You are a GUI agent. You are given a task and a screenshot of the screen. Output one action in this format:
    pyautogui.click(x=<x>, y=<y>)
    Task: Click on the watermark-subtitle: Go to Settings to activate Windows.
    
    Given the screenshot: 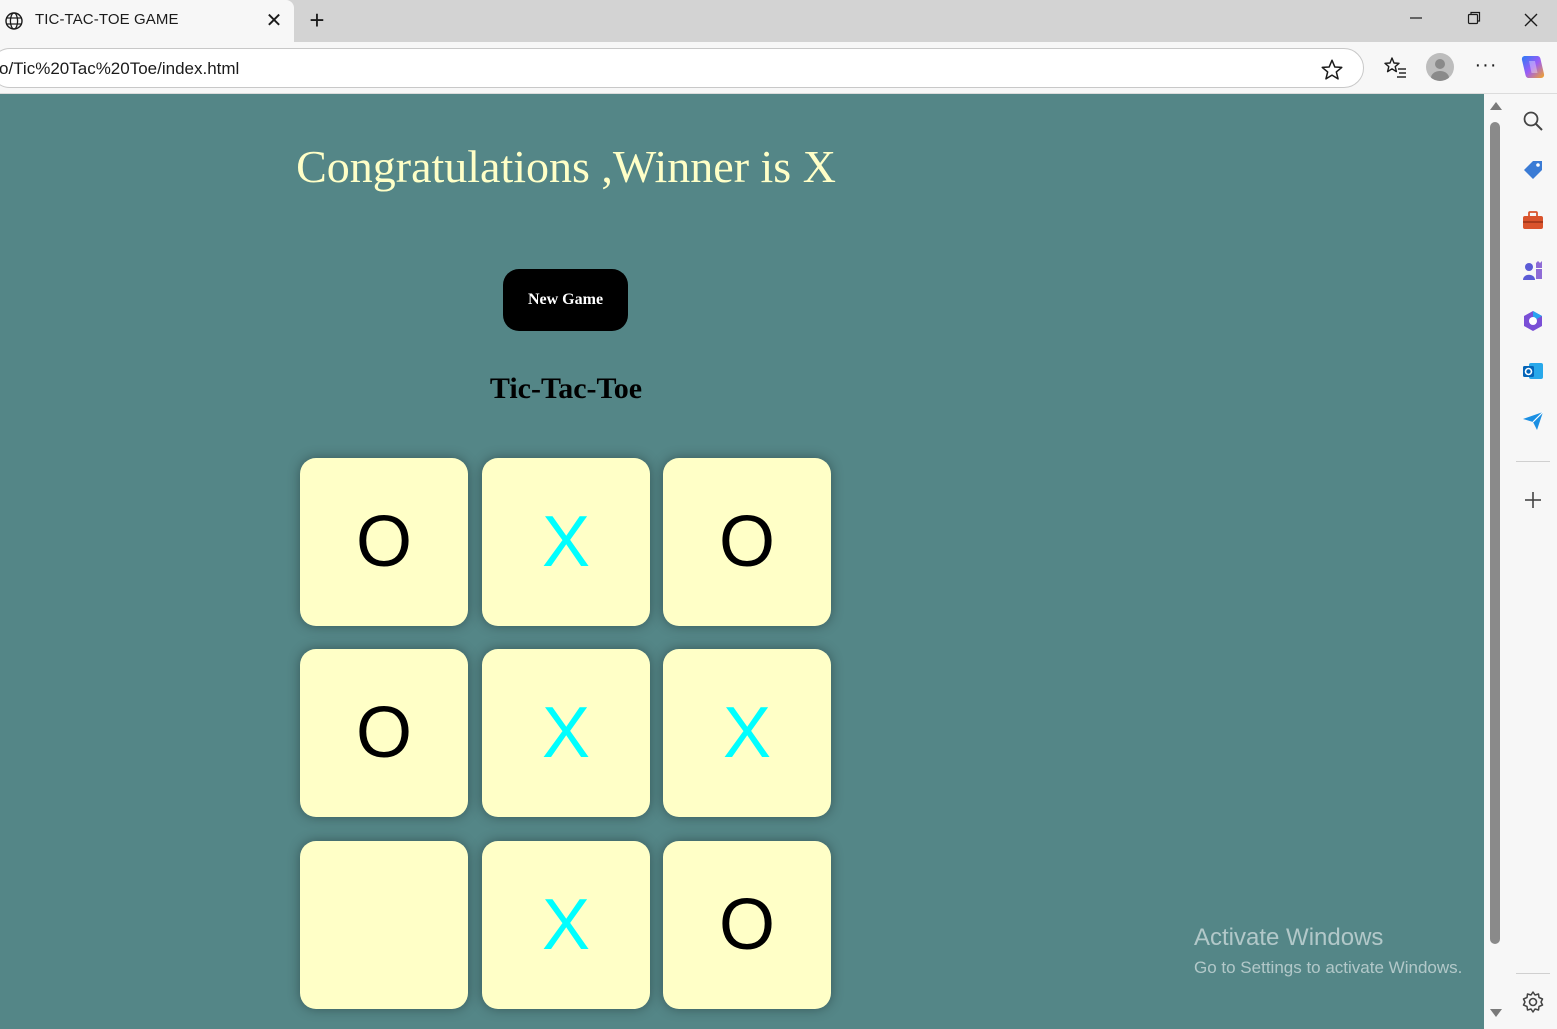 What is the action you would take?
    pyautogui.click(x=1328, y=967)
    